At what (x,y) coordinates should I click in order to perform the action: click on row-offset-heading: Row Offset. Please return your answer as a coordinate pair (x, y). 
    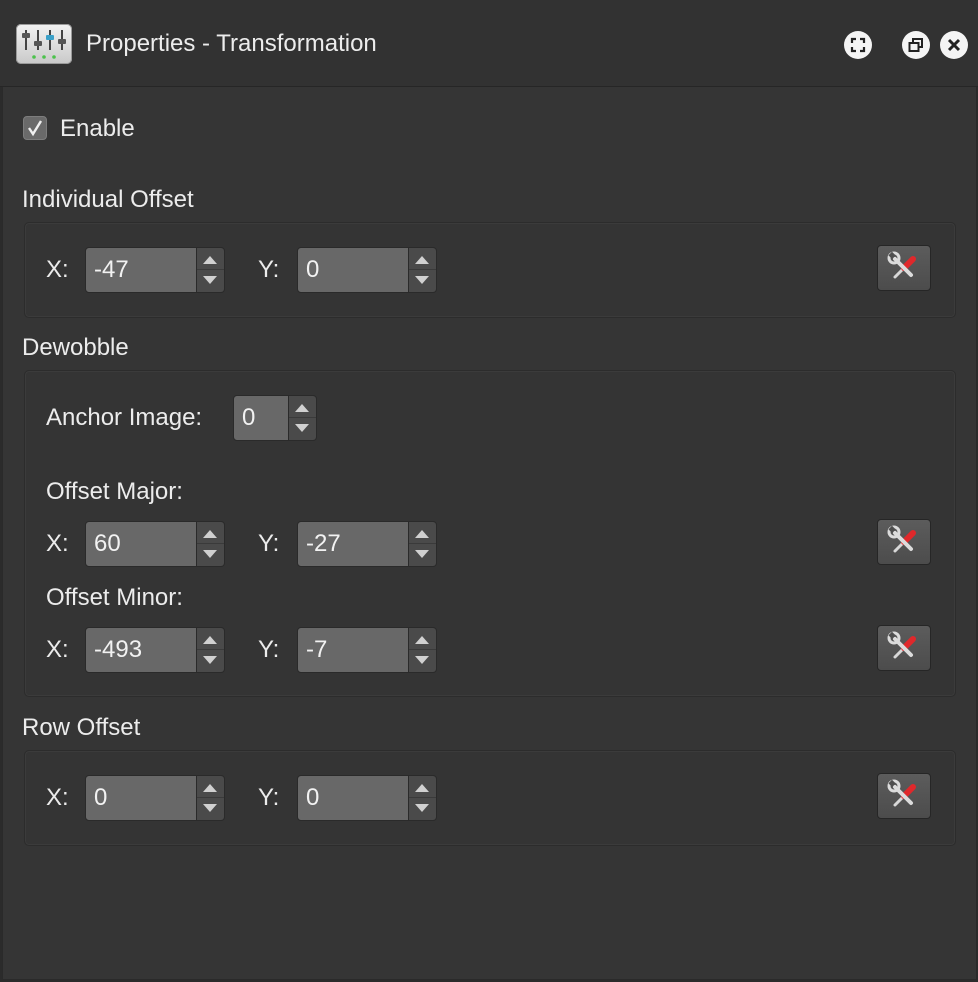
    Looking at the image, I should click on (81, 727).